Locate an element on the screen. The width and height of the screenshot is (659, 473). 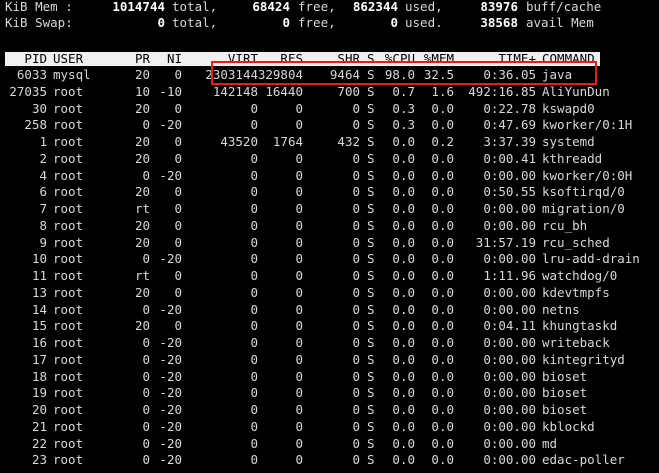
process-cpu: 98.0 is located at coordinates (399, 74).